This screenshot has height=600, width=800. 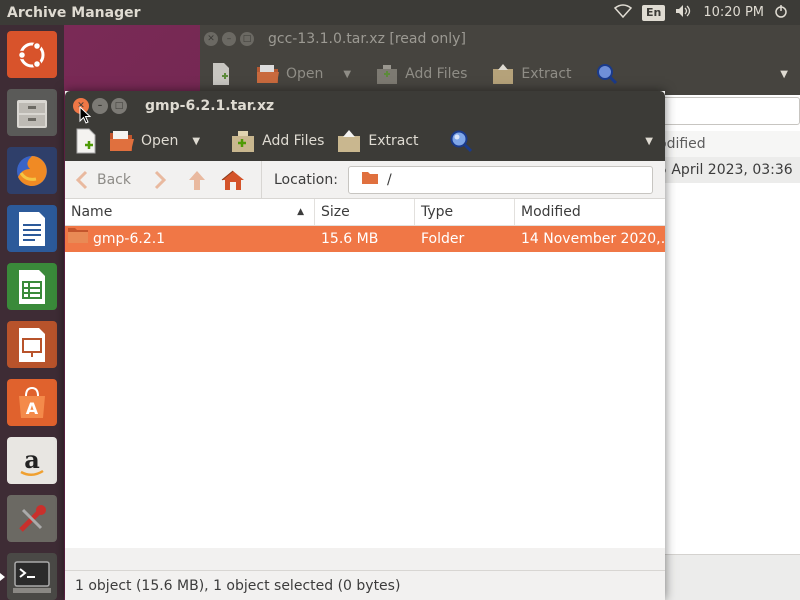 I want to click on bg-minimize-button: –, so click(x=229, y=39).